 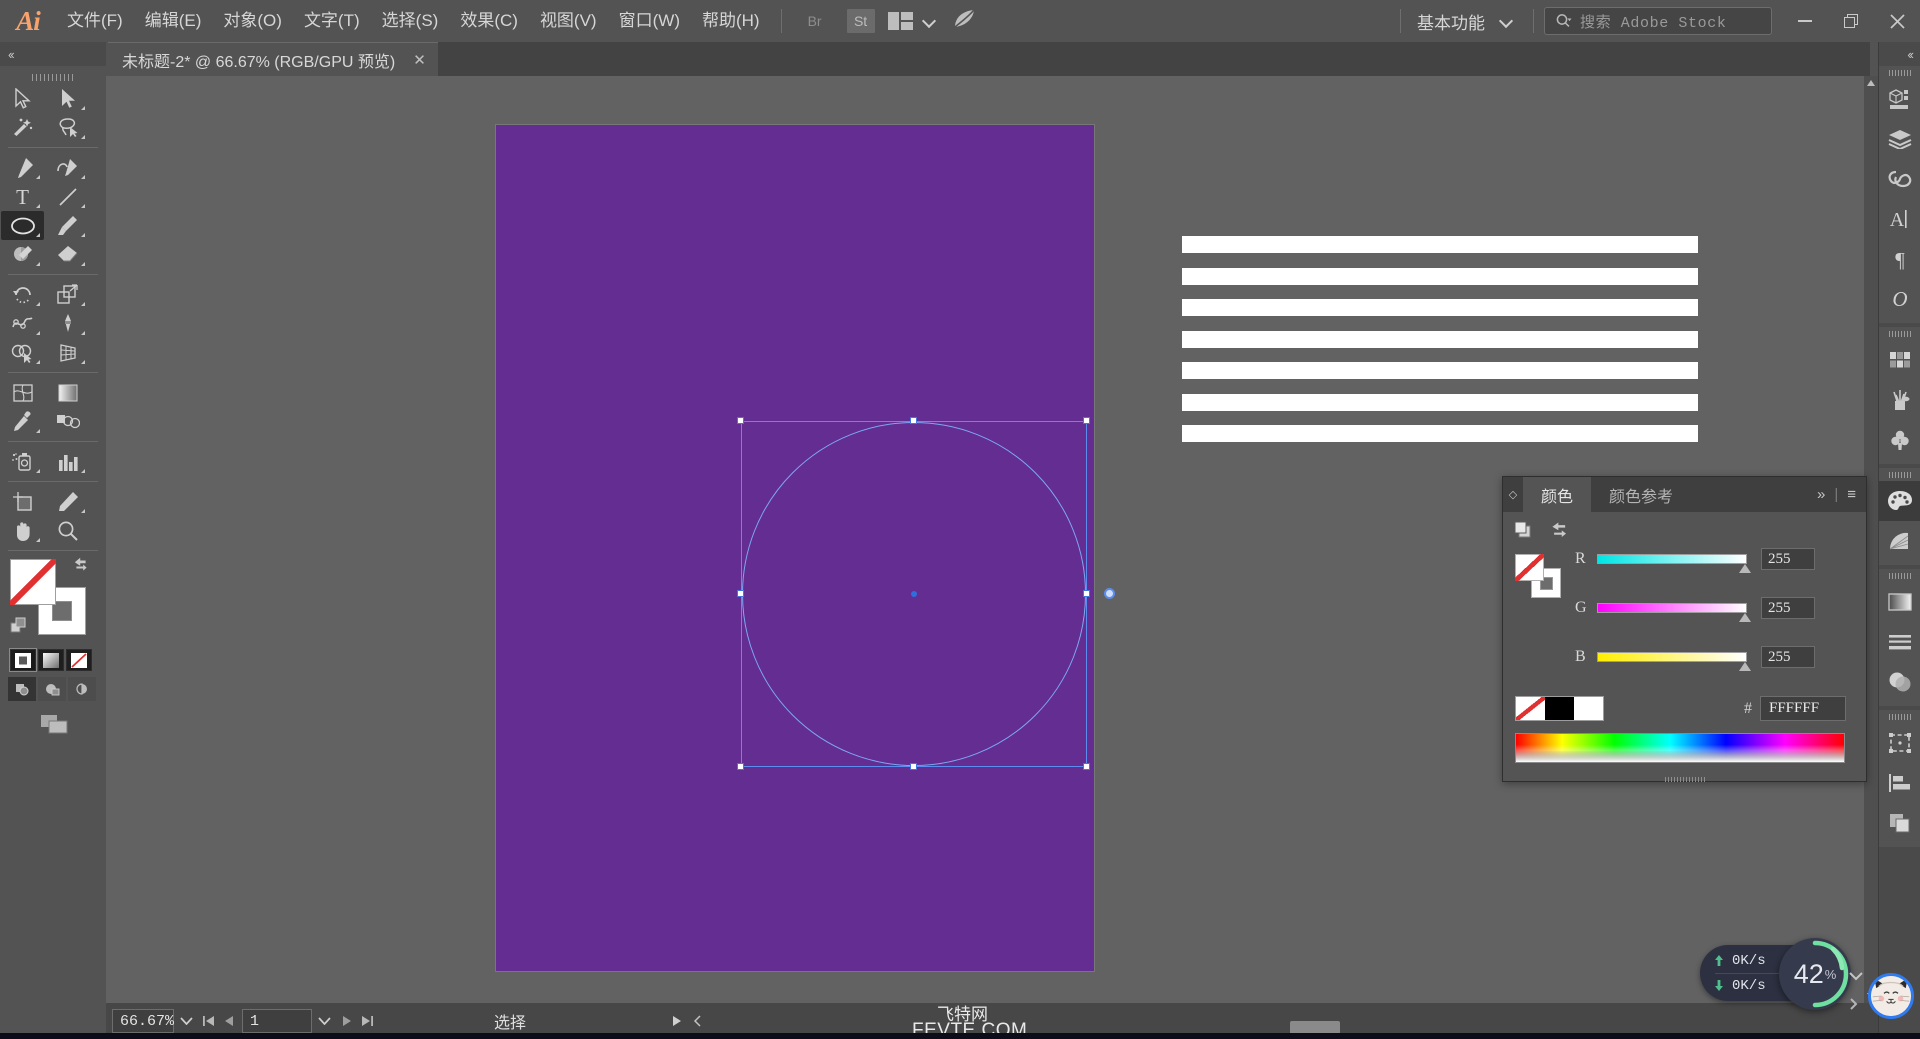 I want to click on restore-button, so click(x=1851, y=21).